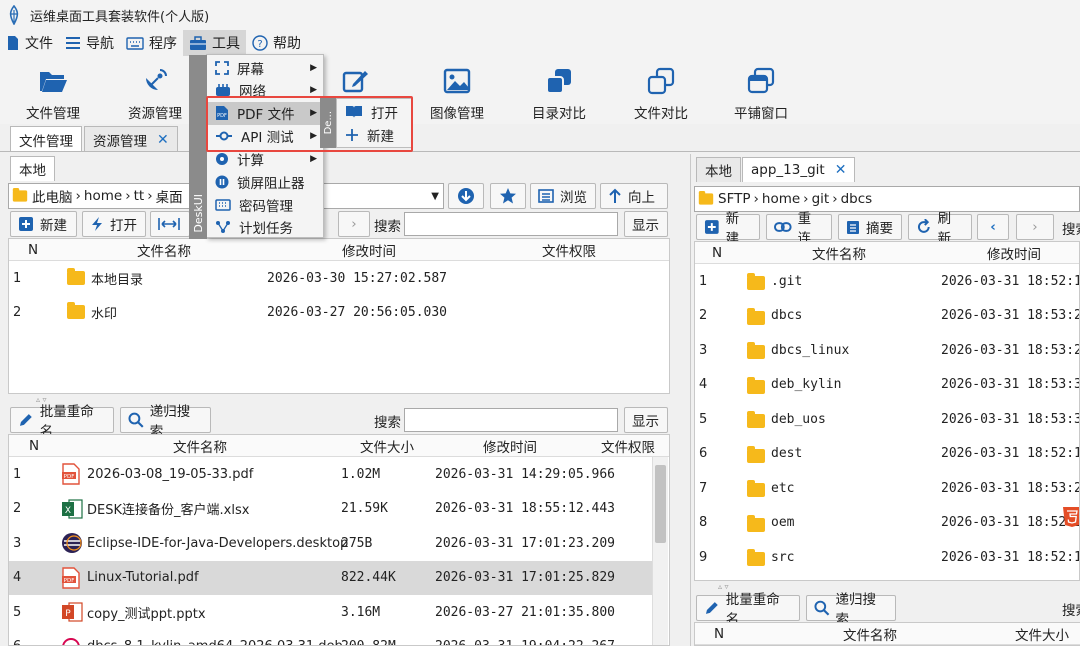  I want to click on tab-file-manager: 文件管理, so click(46, 139).